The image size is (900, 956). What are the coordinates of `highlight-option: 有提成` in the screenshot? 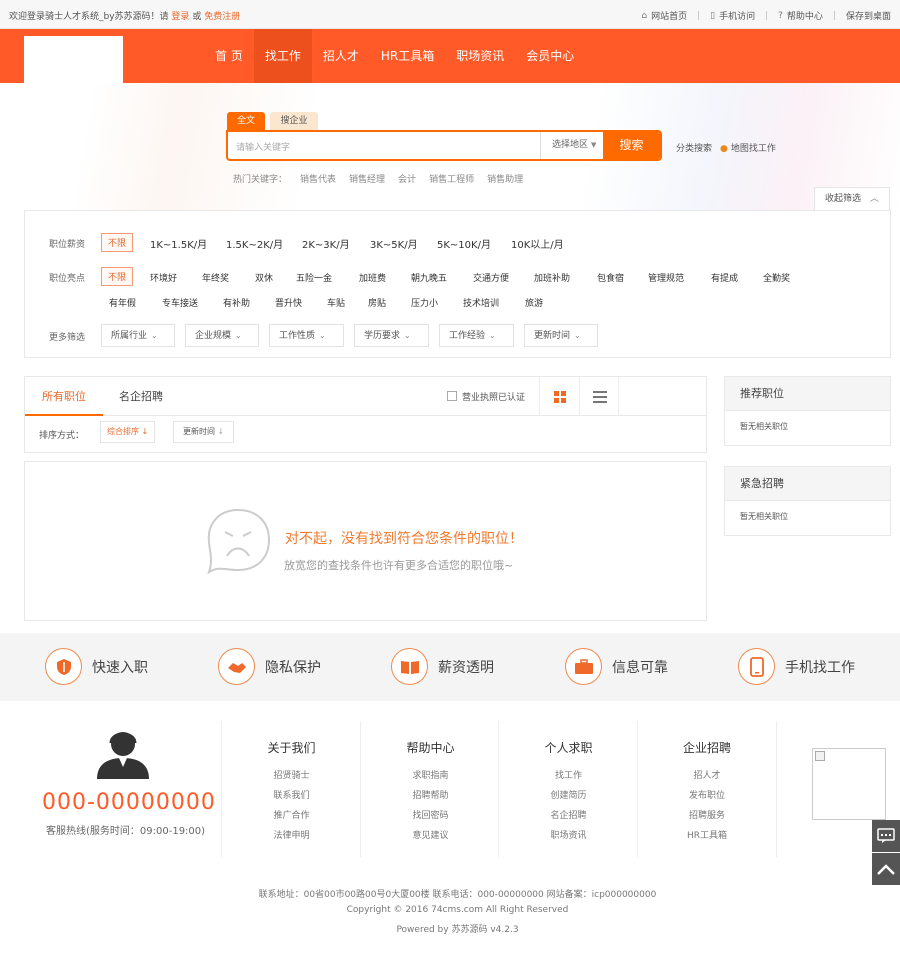 It's located at (724, 277).